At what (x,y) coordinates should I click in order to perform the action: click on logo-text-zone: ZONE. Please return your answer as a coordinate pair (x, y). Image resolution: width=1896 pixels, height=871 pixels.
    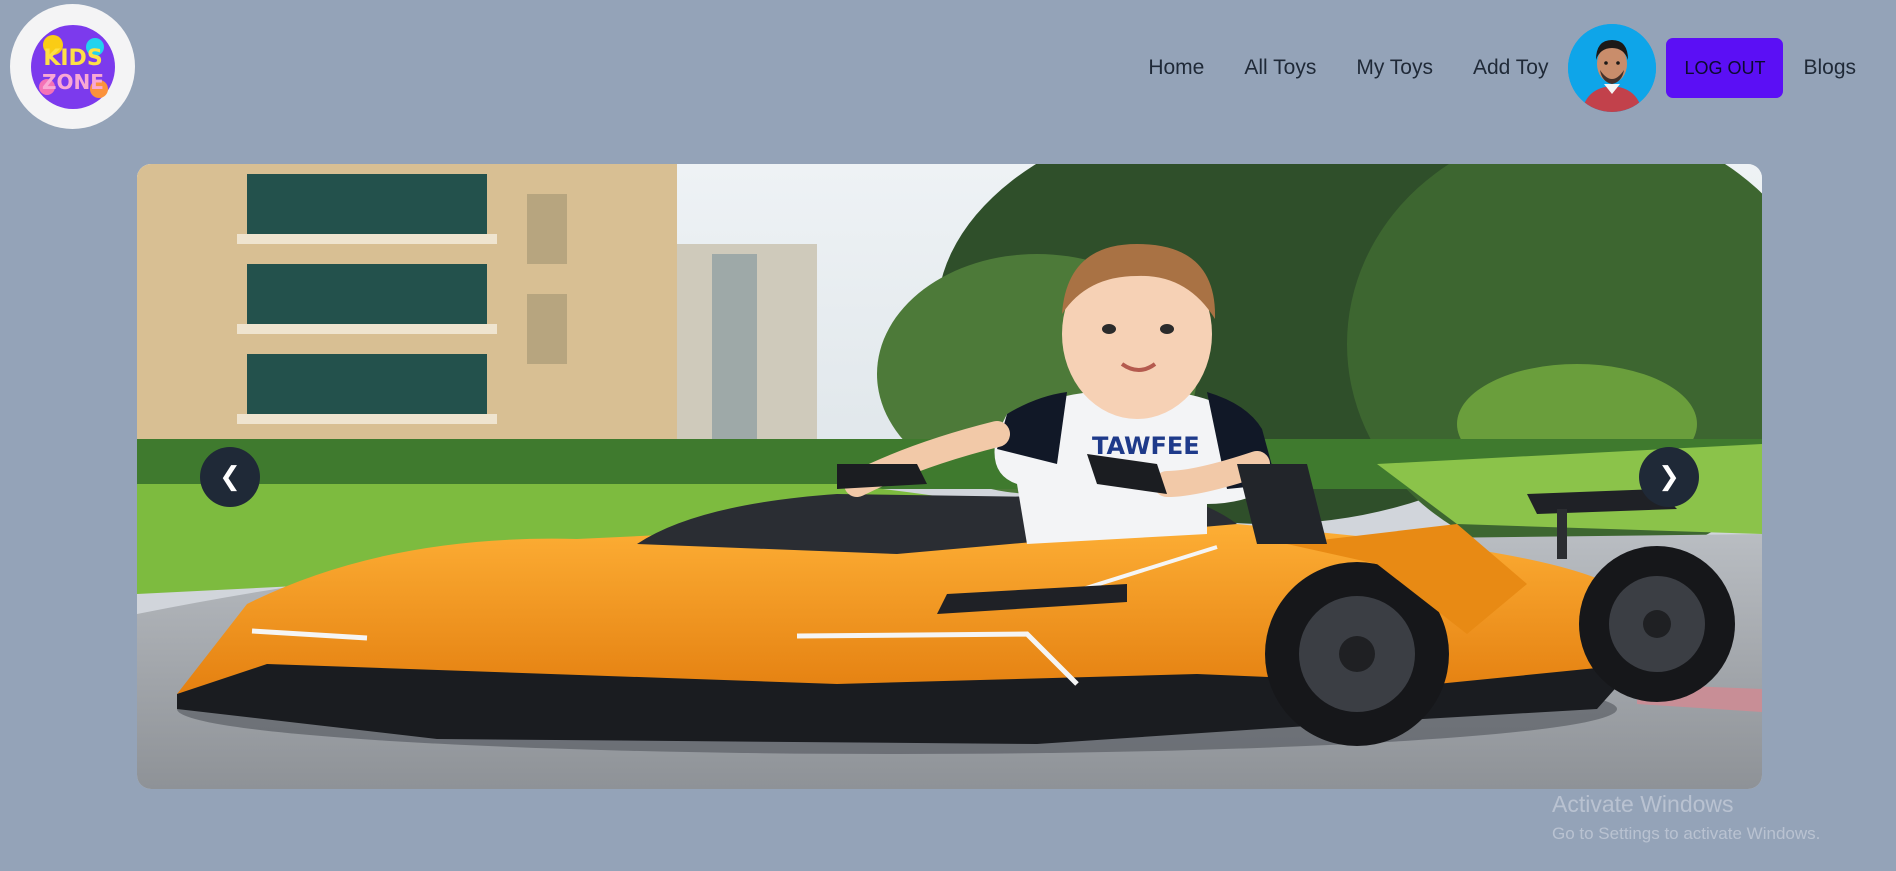
    Looking at the image, I should click on (73, 82).